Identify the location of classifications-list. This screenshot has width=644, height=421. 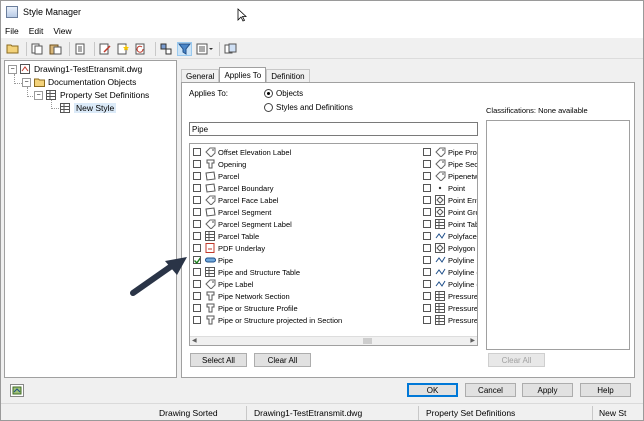
(558, 235).